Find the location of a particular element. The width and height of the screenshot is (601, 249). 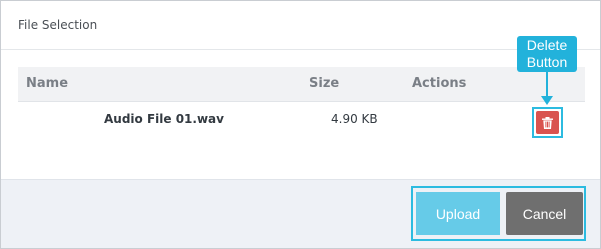

callout-arrow-icon is located at coordinates (547, 100).